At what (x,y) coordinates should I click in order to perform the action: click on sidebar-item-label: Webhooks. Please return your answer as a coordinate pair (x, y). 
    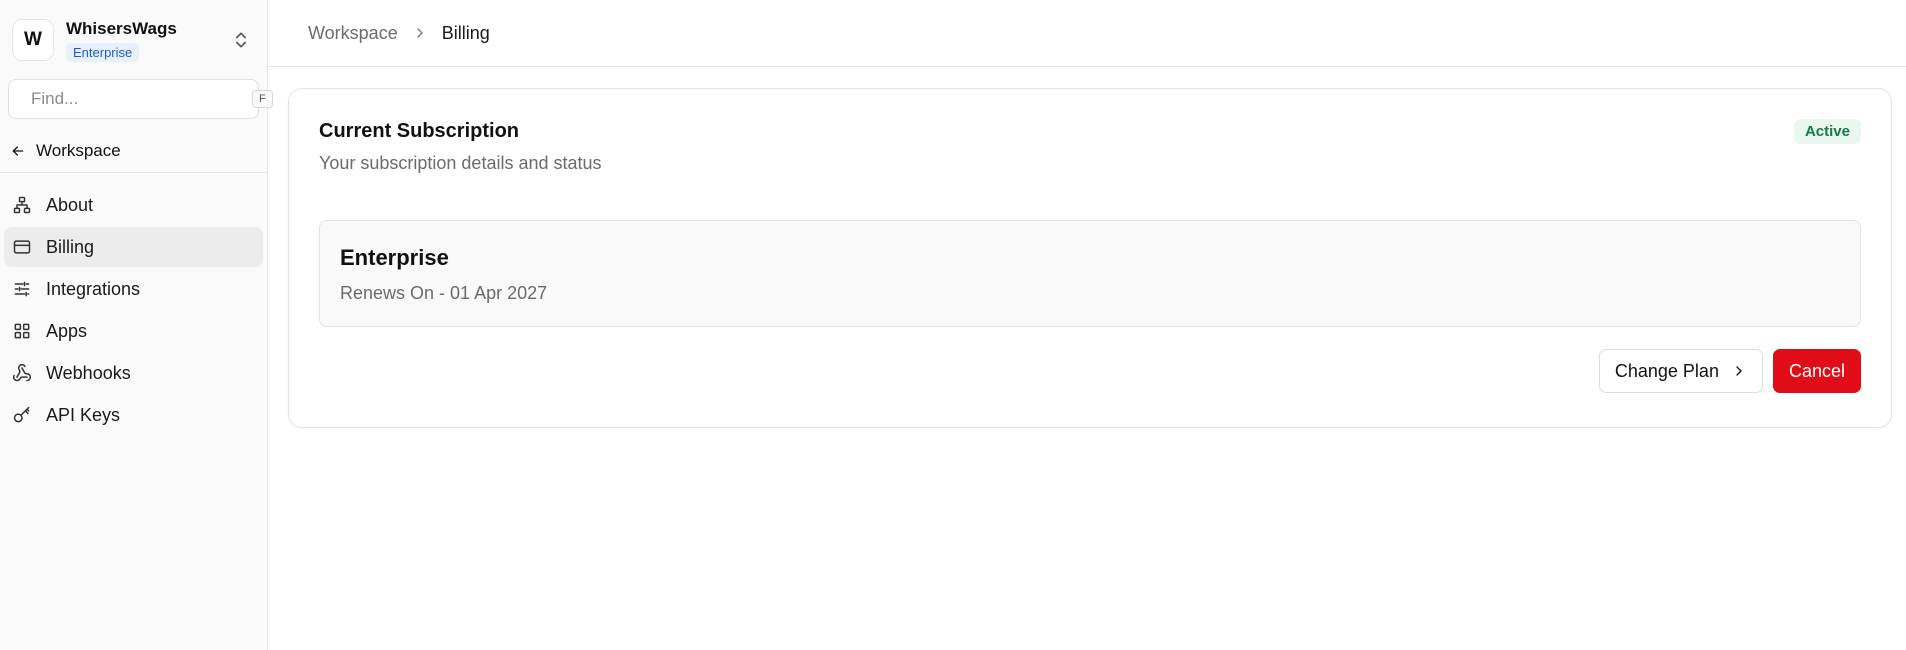
    Looking at the image, I should click on (88, 372).